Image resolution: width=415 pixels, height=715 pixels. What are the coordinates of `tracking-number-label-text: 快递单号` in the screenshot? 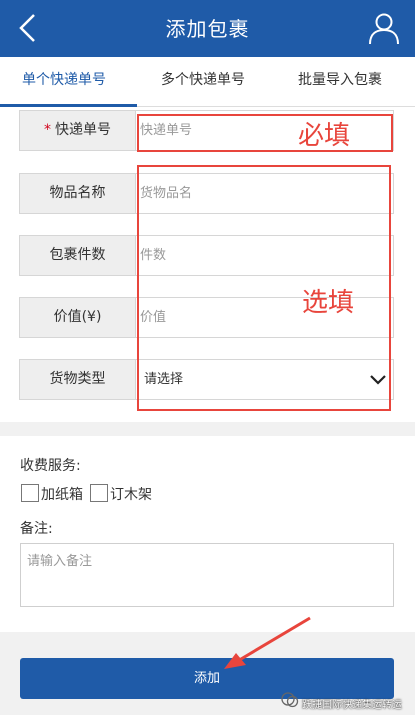 It's located at (83, 130).